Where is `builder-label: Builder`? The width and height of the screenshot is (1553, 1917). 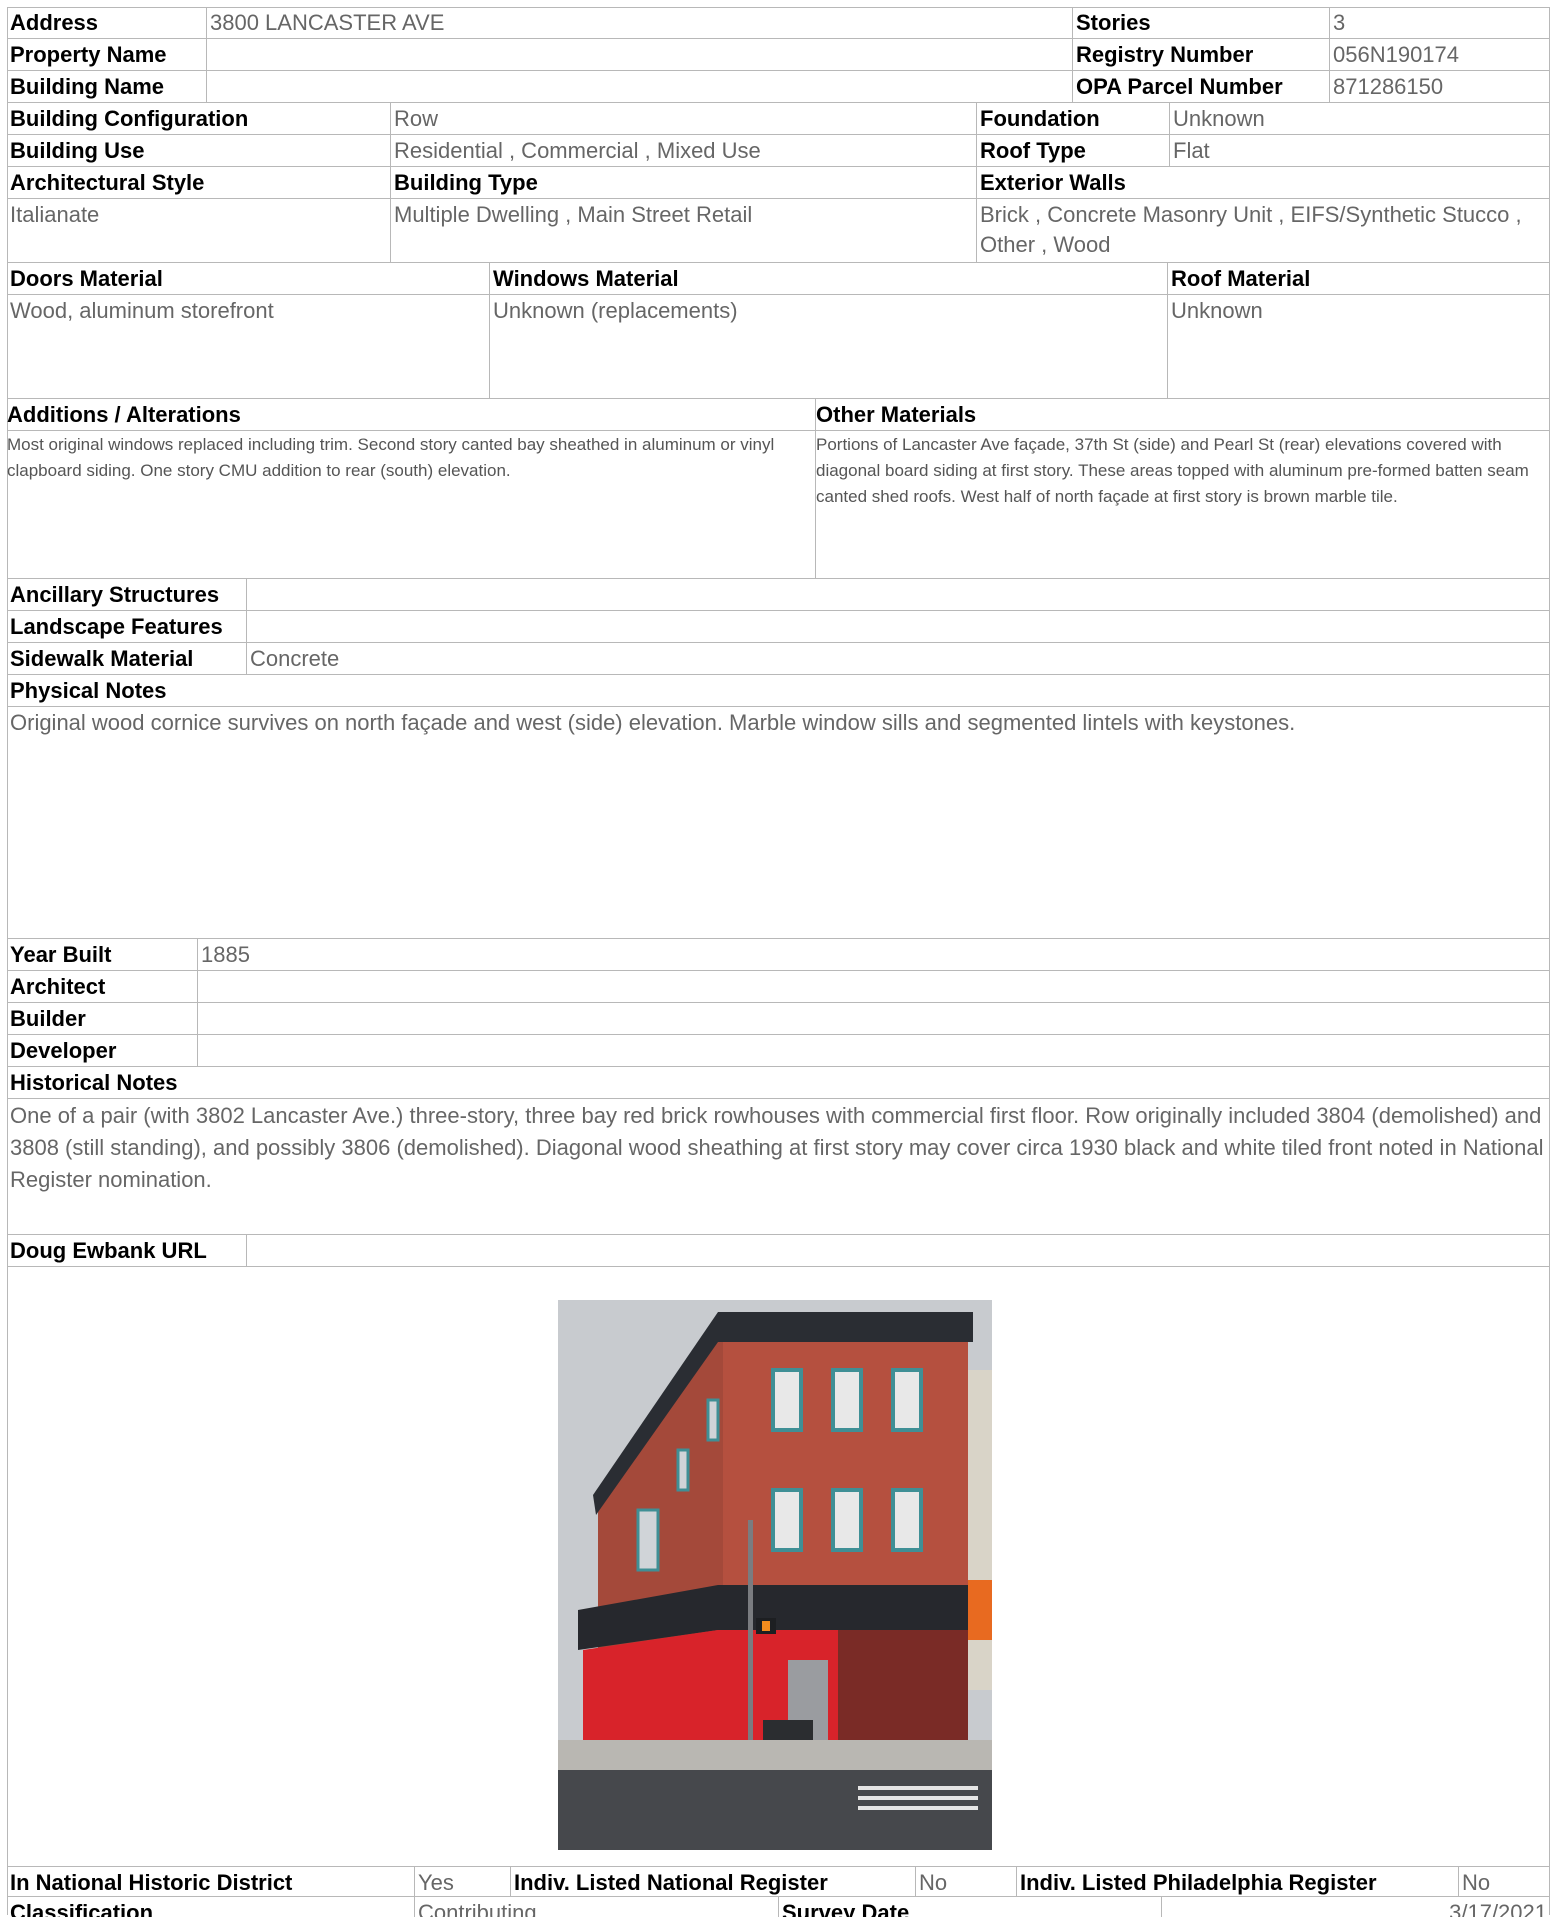 builder-label: Builder is located at coordinates (102, 1018).